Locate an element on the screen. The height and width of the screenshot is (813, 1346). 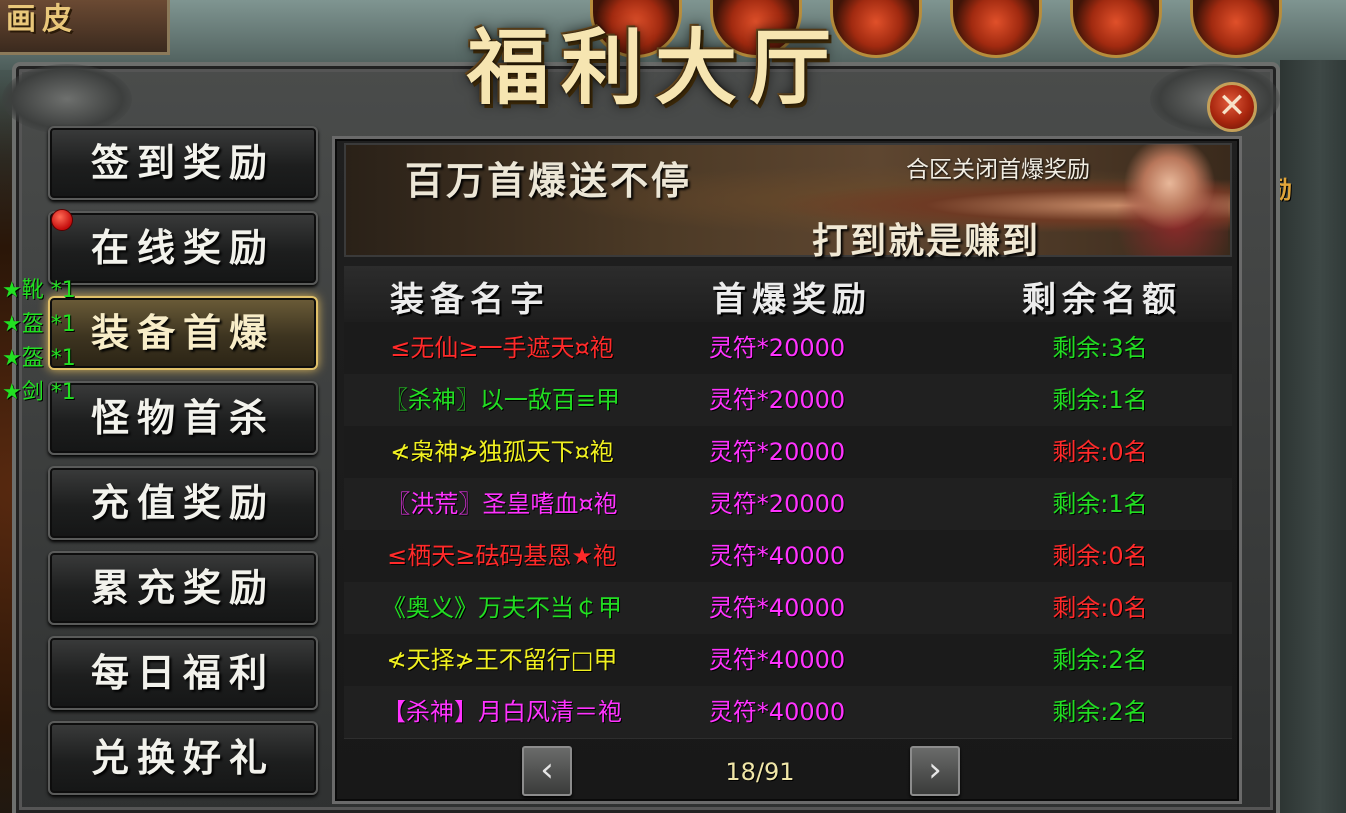
equipment-name-cell: 【杀神】月白风清＝袍 is located at coordinates (502, 712).